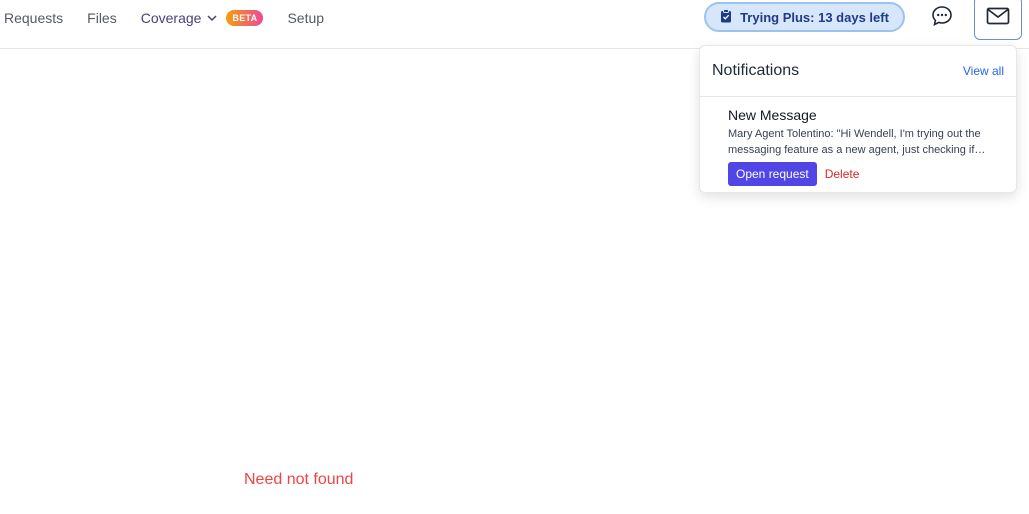 This screenshot has height=514, width=1029. Describe the element at coordinates (772, 174) in the screenshot. I see `open-request-button: Open request` at that location.